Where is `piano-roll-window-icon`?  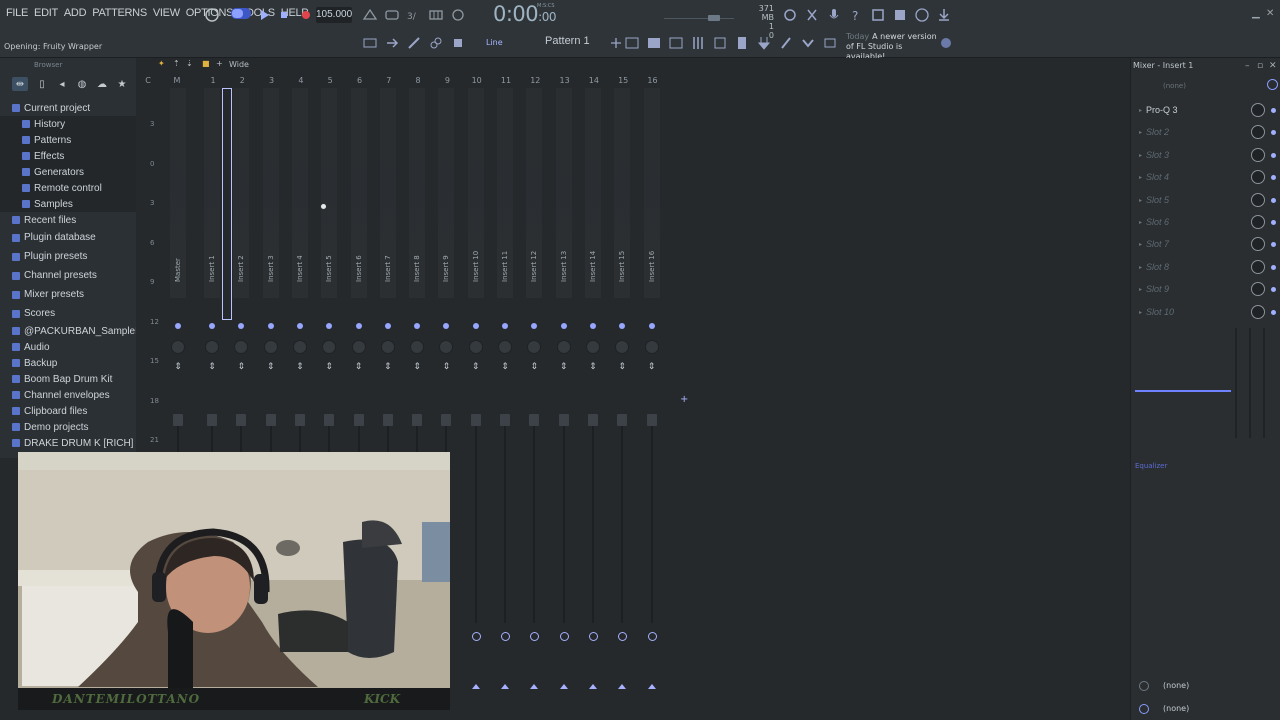 piano-roll-window-icon is located at coordinates (676, 43).